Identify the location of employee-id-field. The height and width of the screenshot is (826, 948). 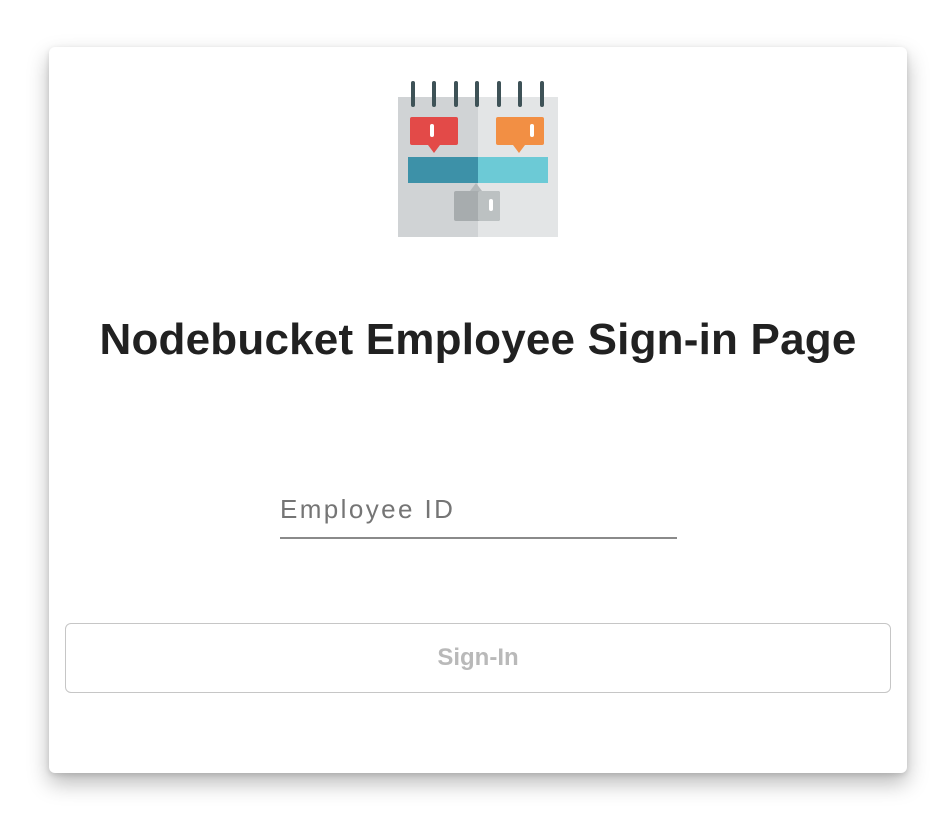
(478, 514).